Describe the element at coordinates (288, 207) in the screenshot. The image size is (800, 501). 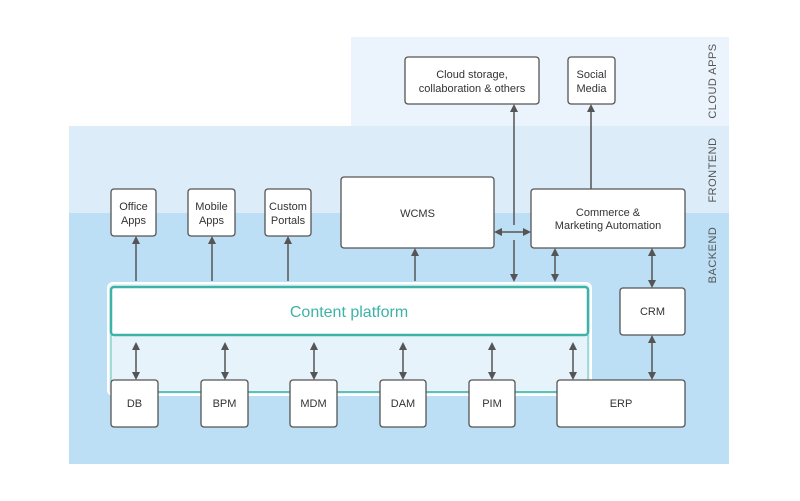
I see `svg-text: Custom` at that location.